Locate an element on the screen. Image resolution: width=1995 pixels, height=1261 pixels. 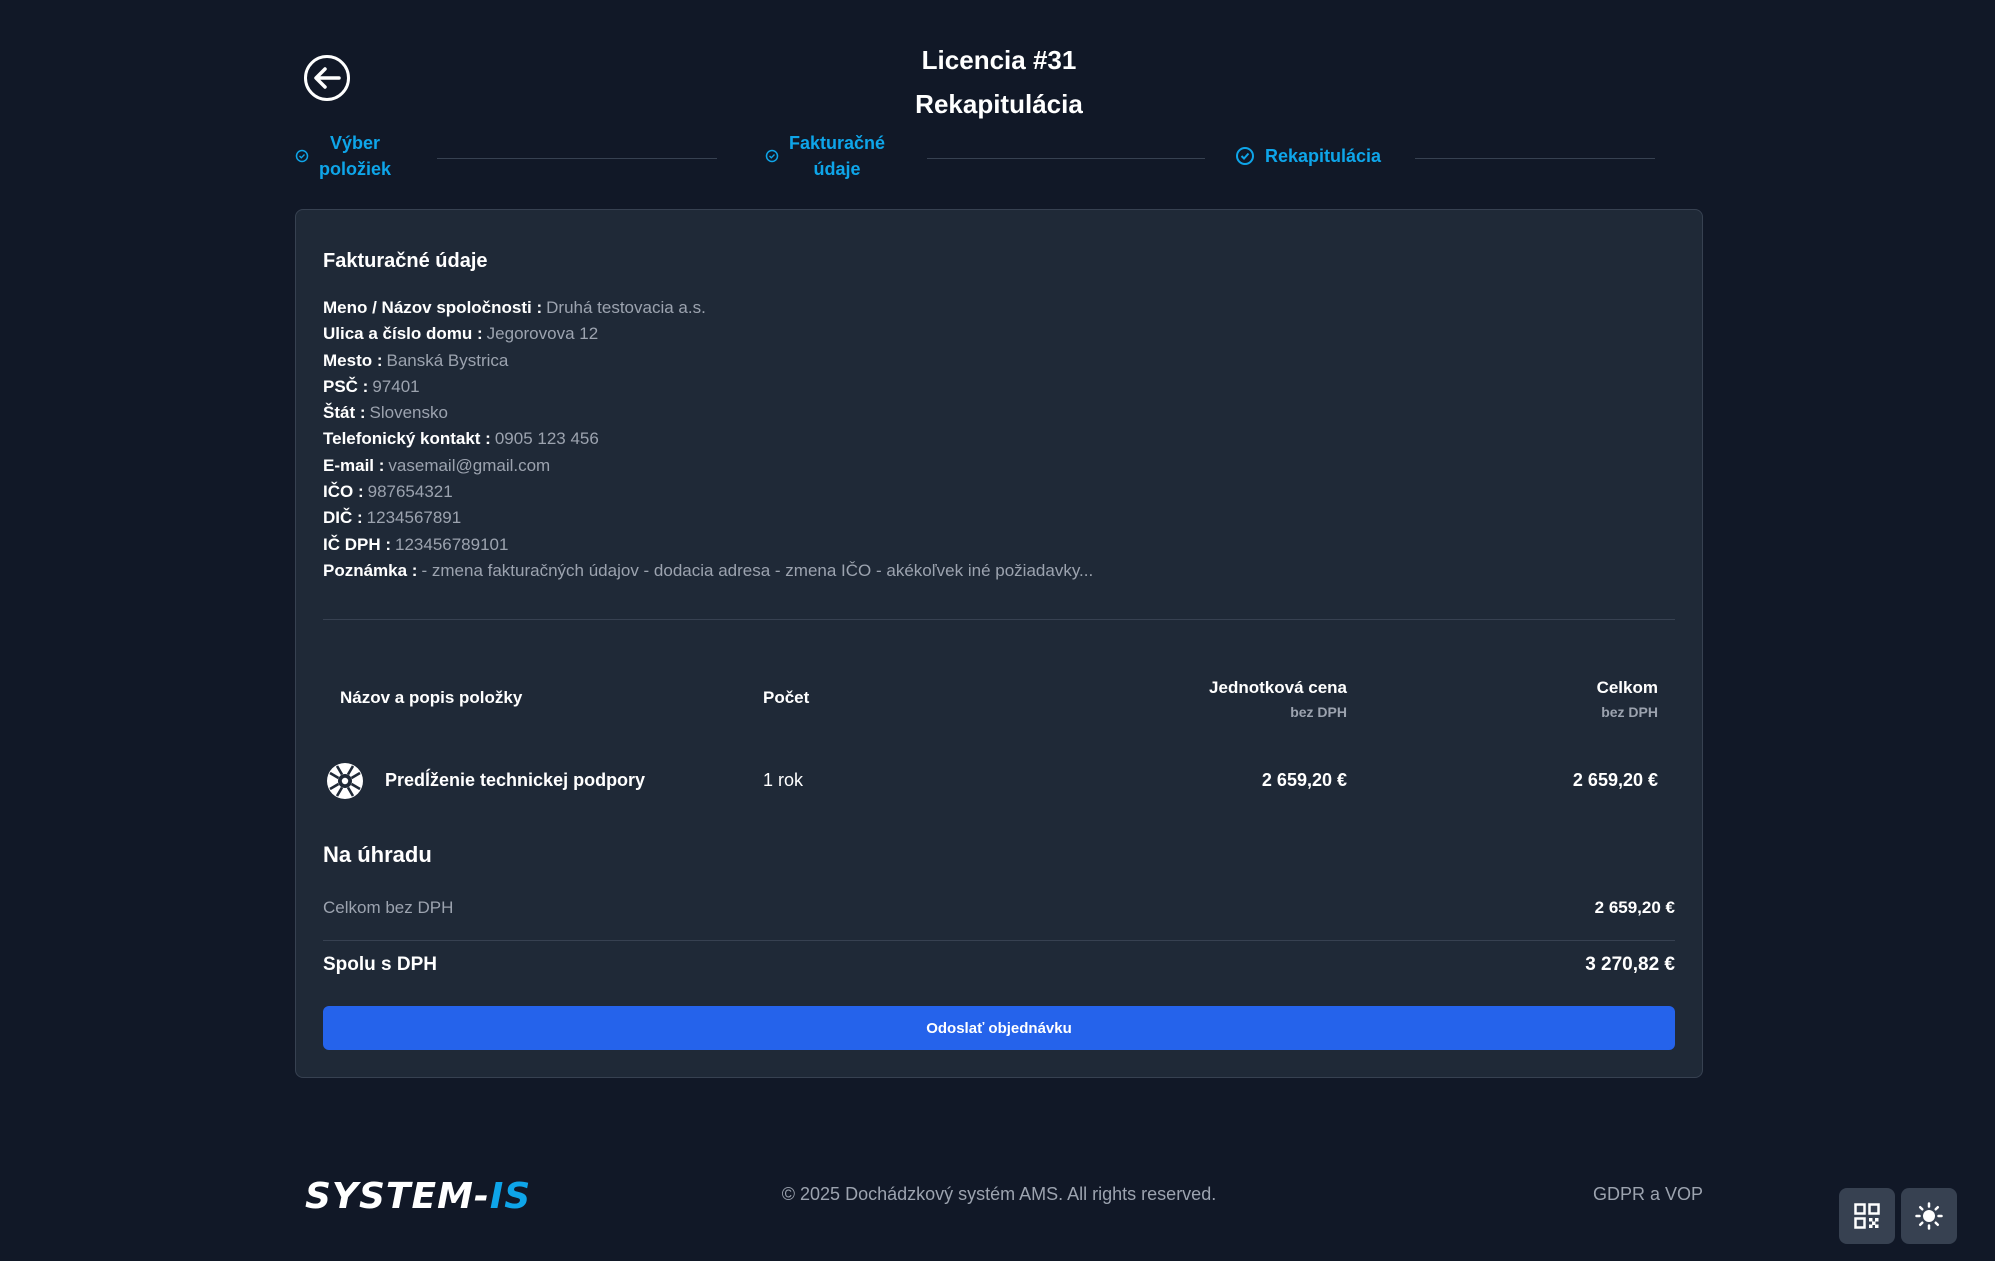
gdpr-link: GDPR a VOP is located at coordinates (1648, 1194).